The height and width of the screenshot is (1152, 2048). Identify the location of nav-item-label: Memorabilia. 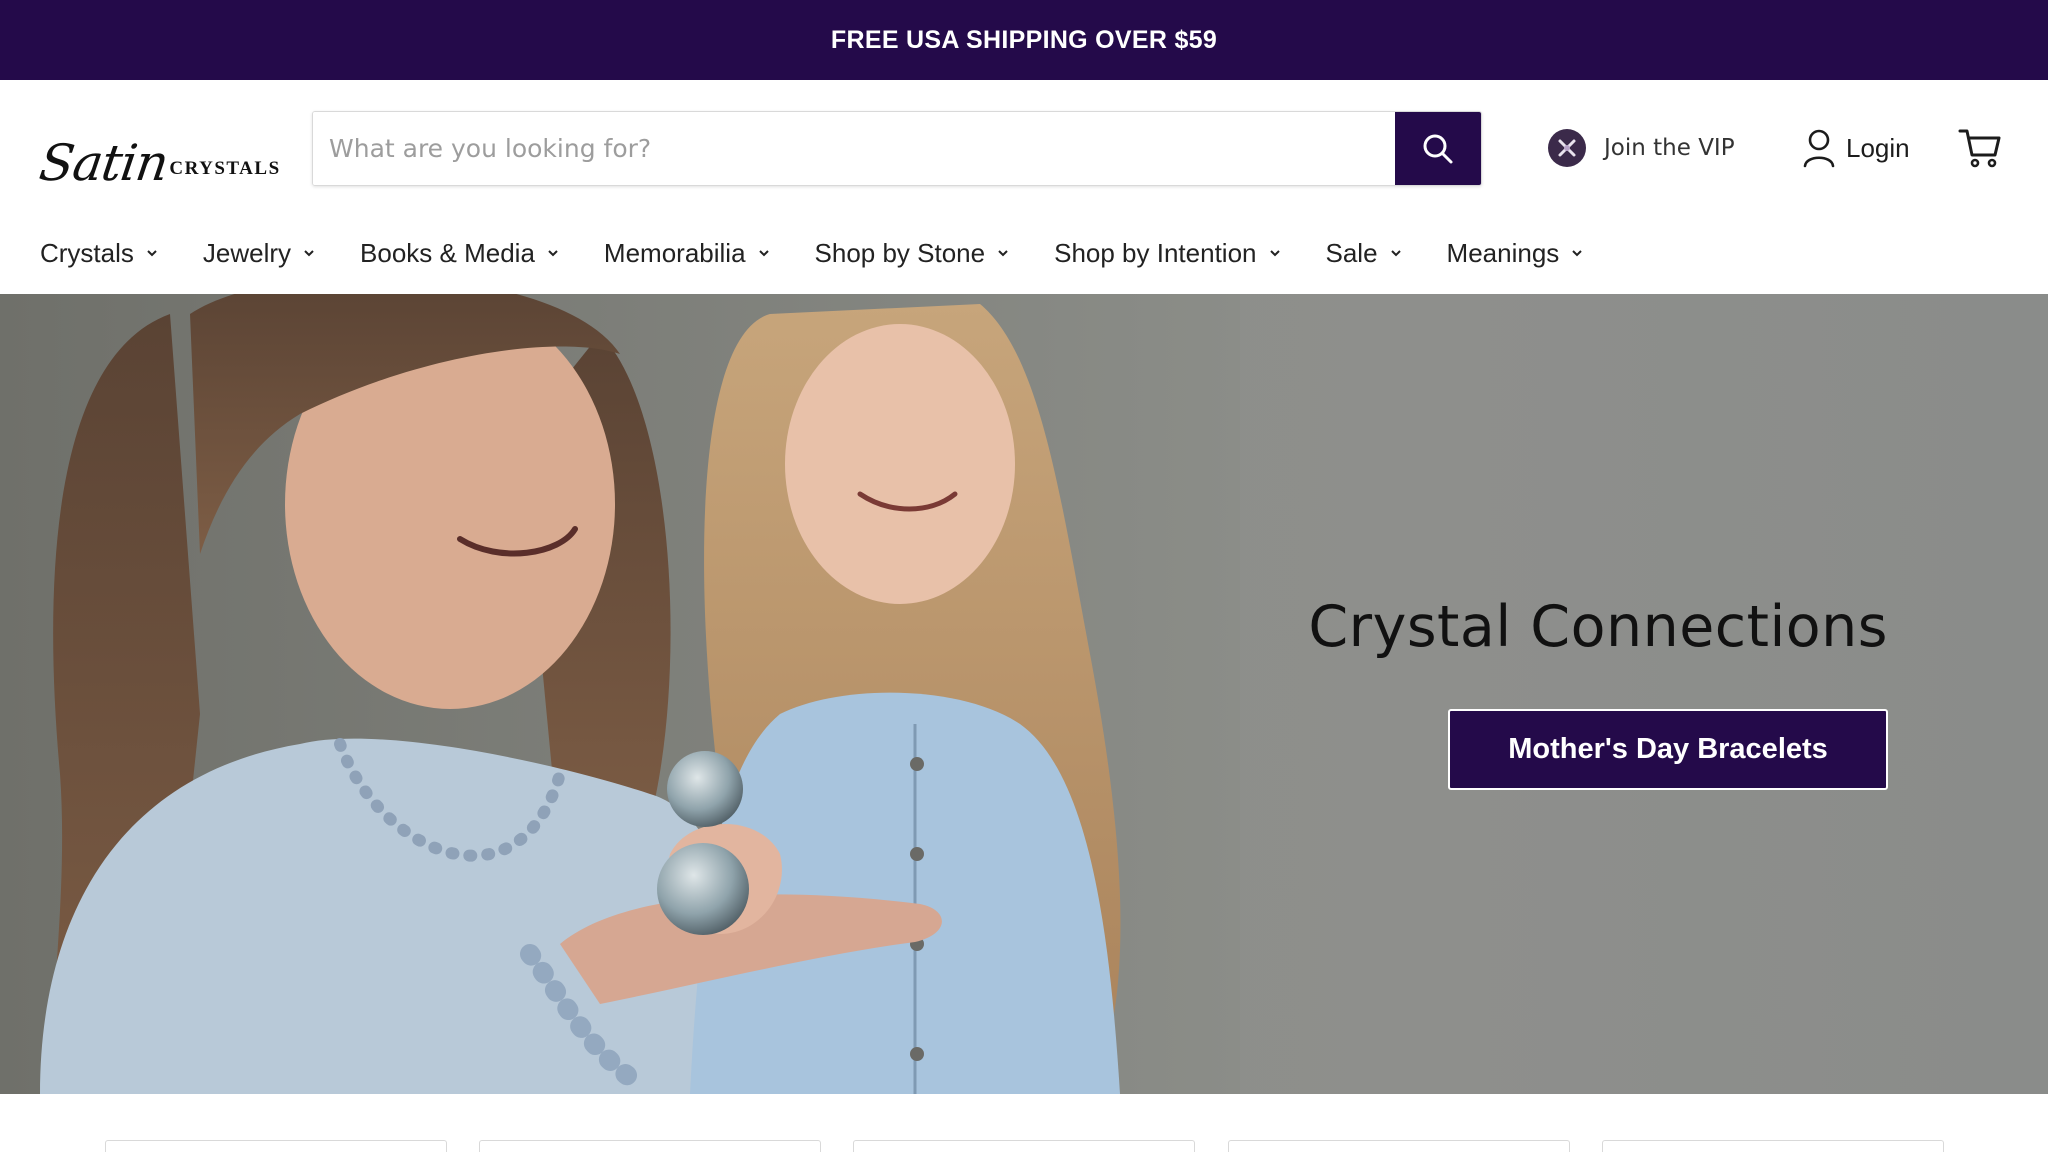
(674, 252).